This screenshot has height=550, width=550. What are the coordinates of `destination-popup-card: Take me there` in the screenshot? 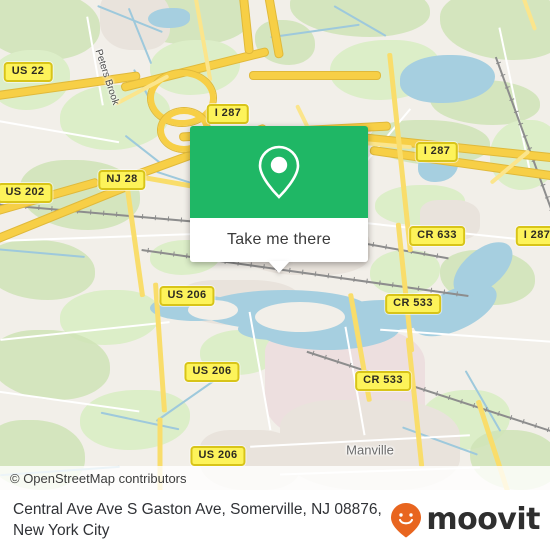 It's located at (279, 199).